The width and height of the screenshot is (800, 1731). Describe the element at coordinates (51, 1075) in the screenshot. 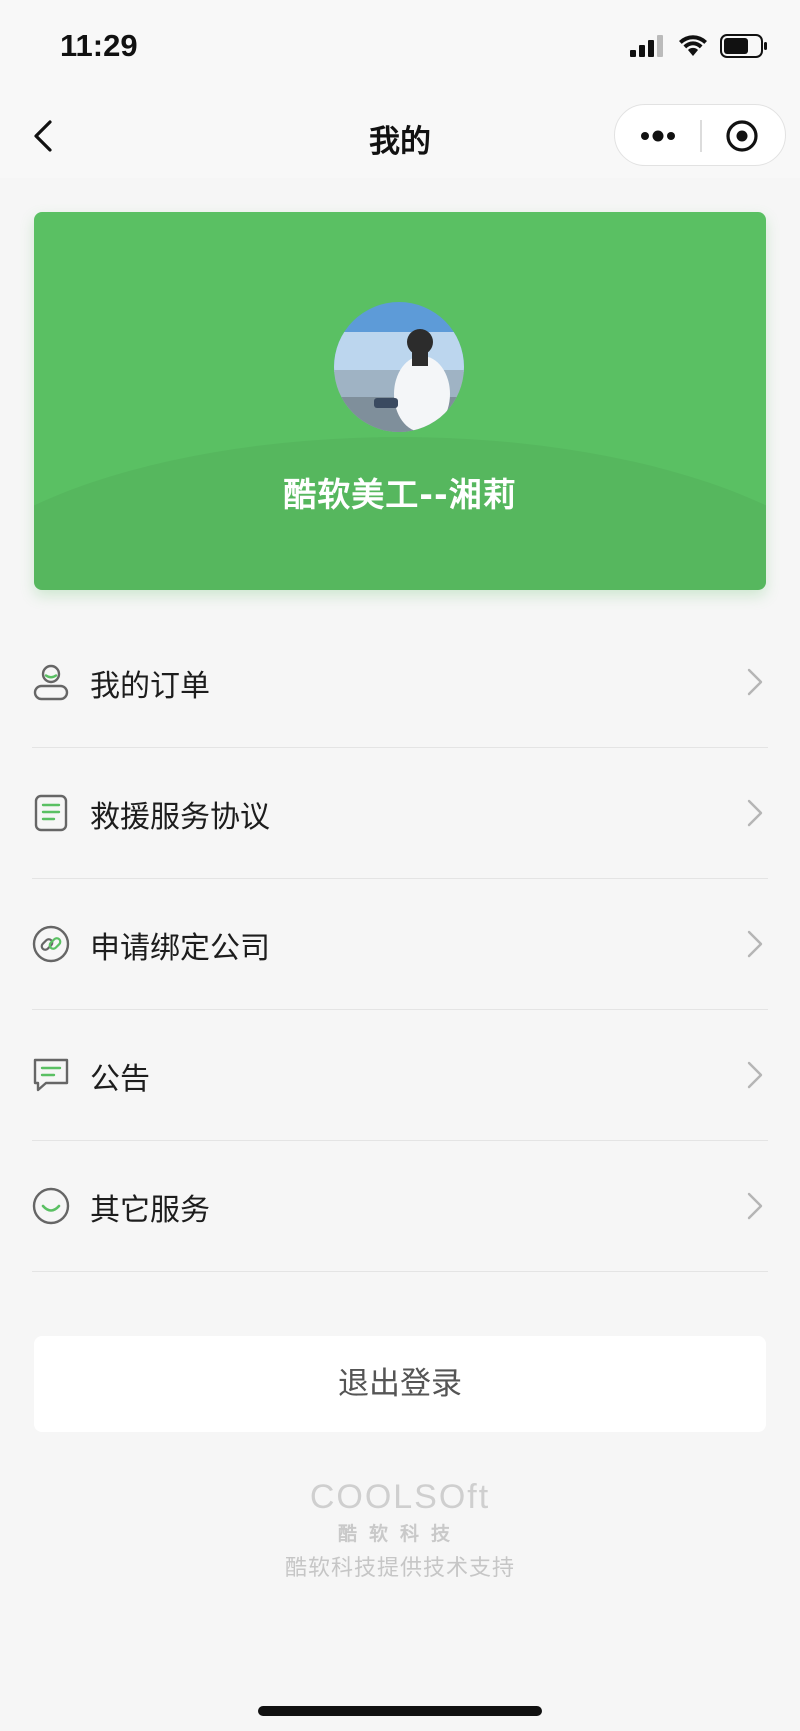

I see `message-icon` at that location.